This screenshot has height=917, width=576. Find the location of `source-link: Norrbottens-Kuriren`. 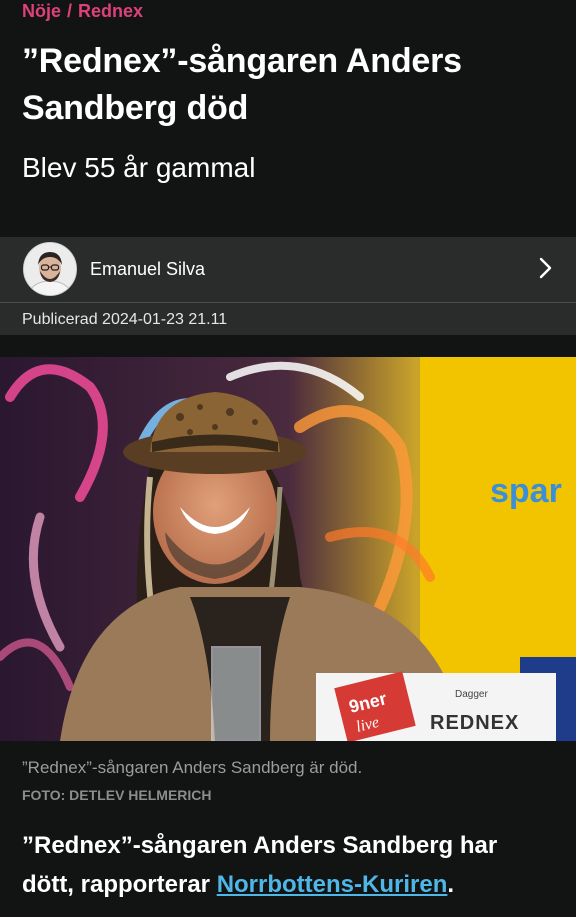

source-link: Norrbottens-Kuriren is located at coordinates (332, 884).